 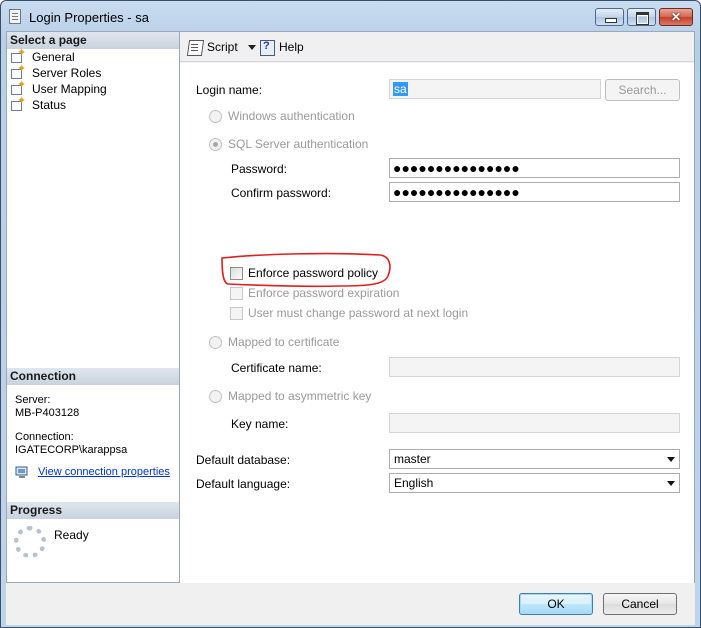 I want to click on password-label: Password:, so click(x=259, y=169).